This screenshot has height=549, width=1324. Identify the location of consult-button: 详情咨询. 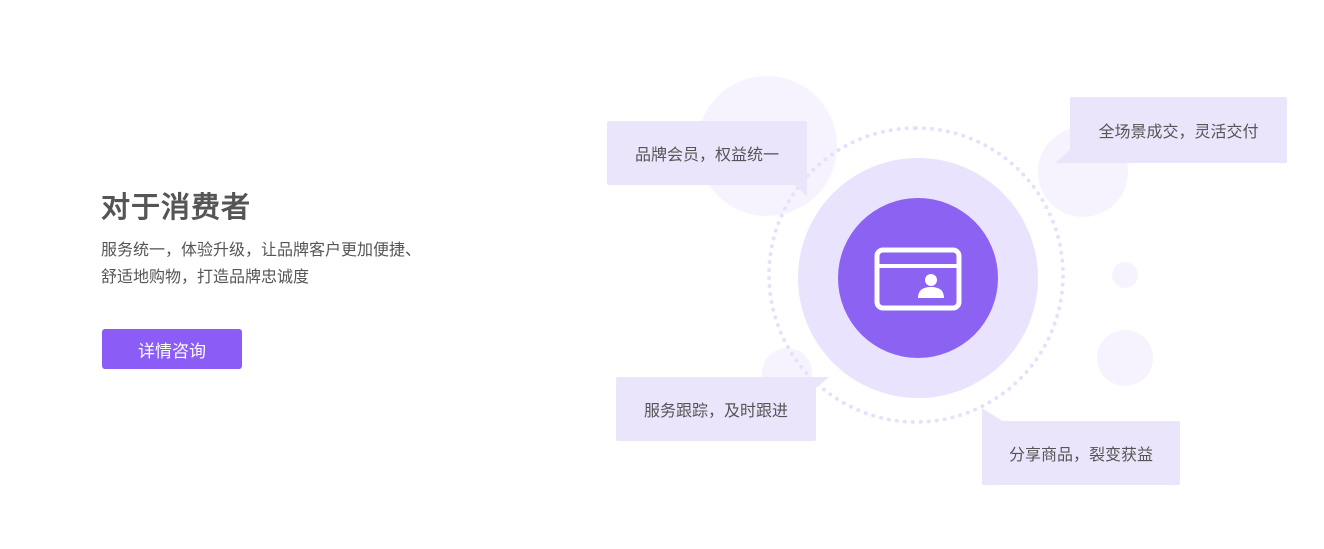
(172, 349).